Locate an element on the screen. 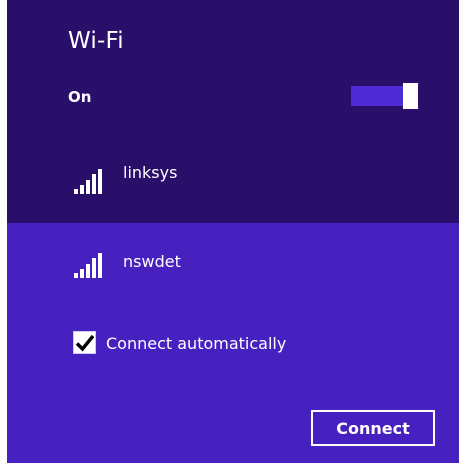 The image size is (466, 463). connect-automatically-checkbox is located at coordinates (84, 342).